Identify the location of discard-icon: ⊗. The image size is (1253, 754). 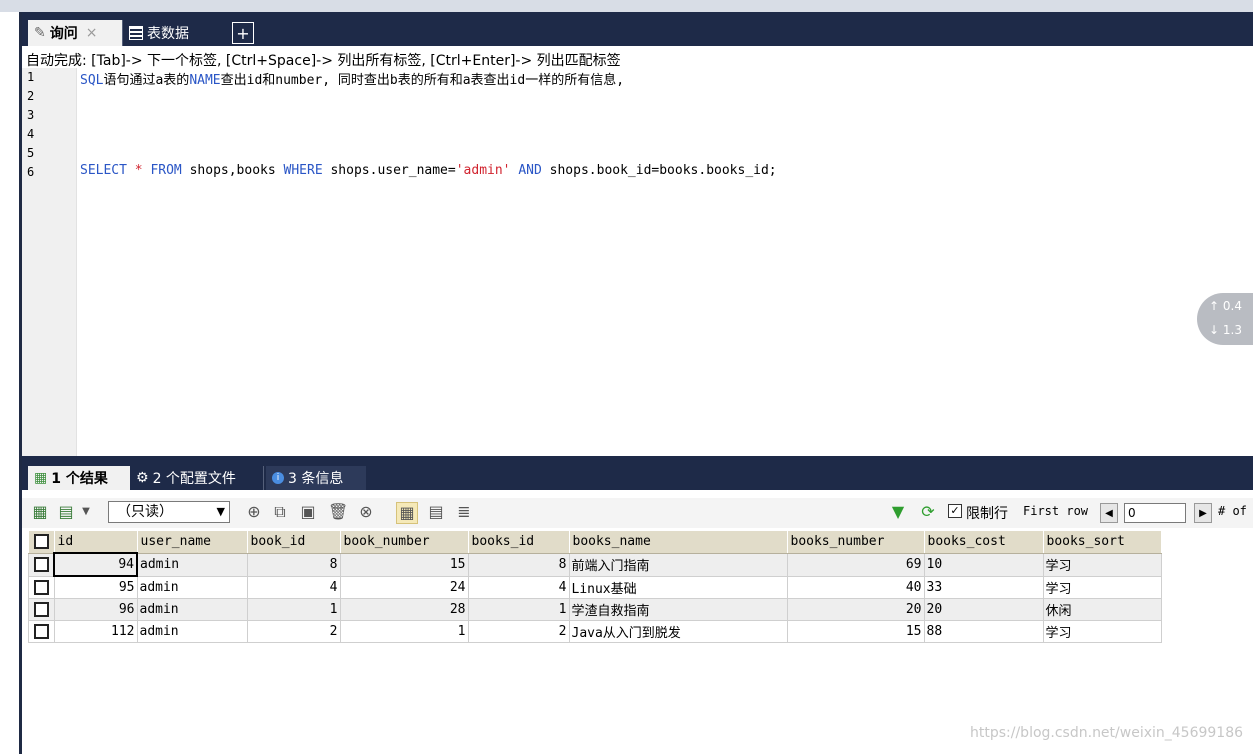
(366, 512).